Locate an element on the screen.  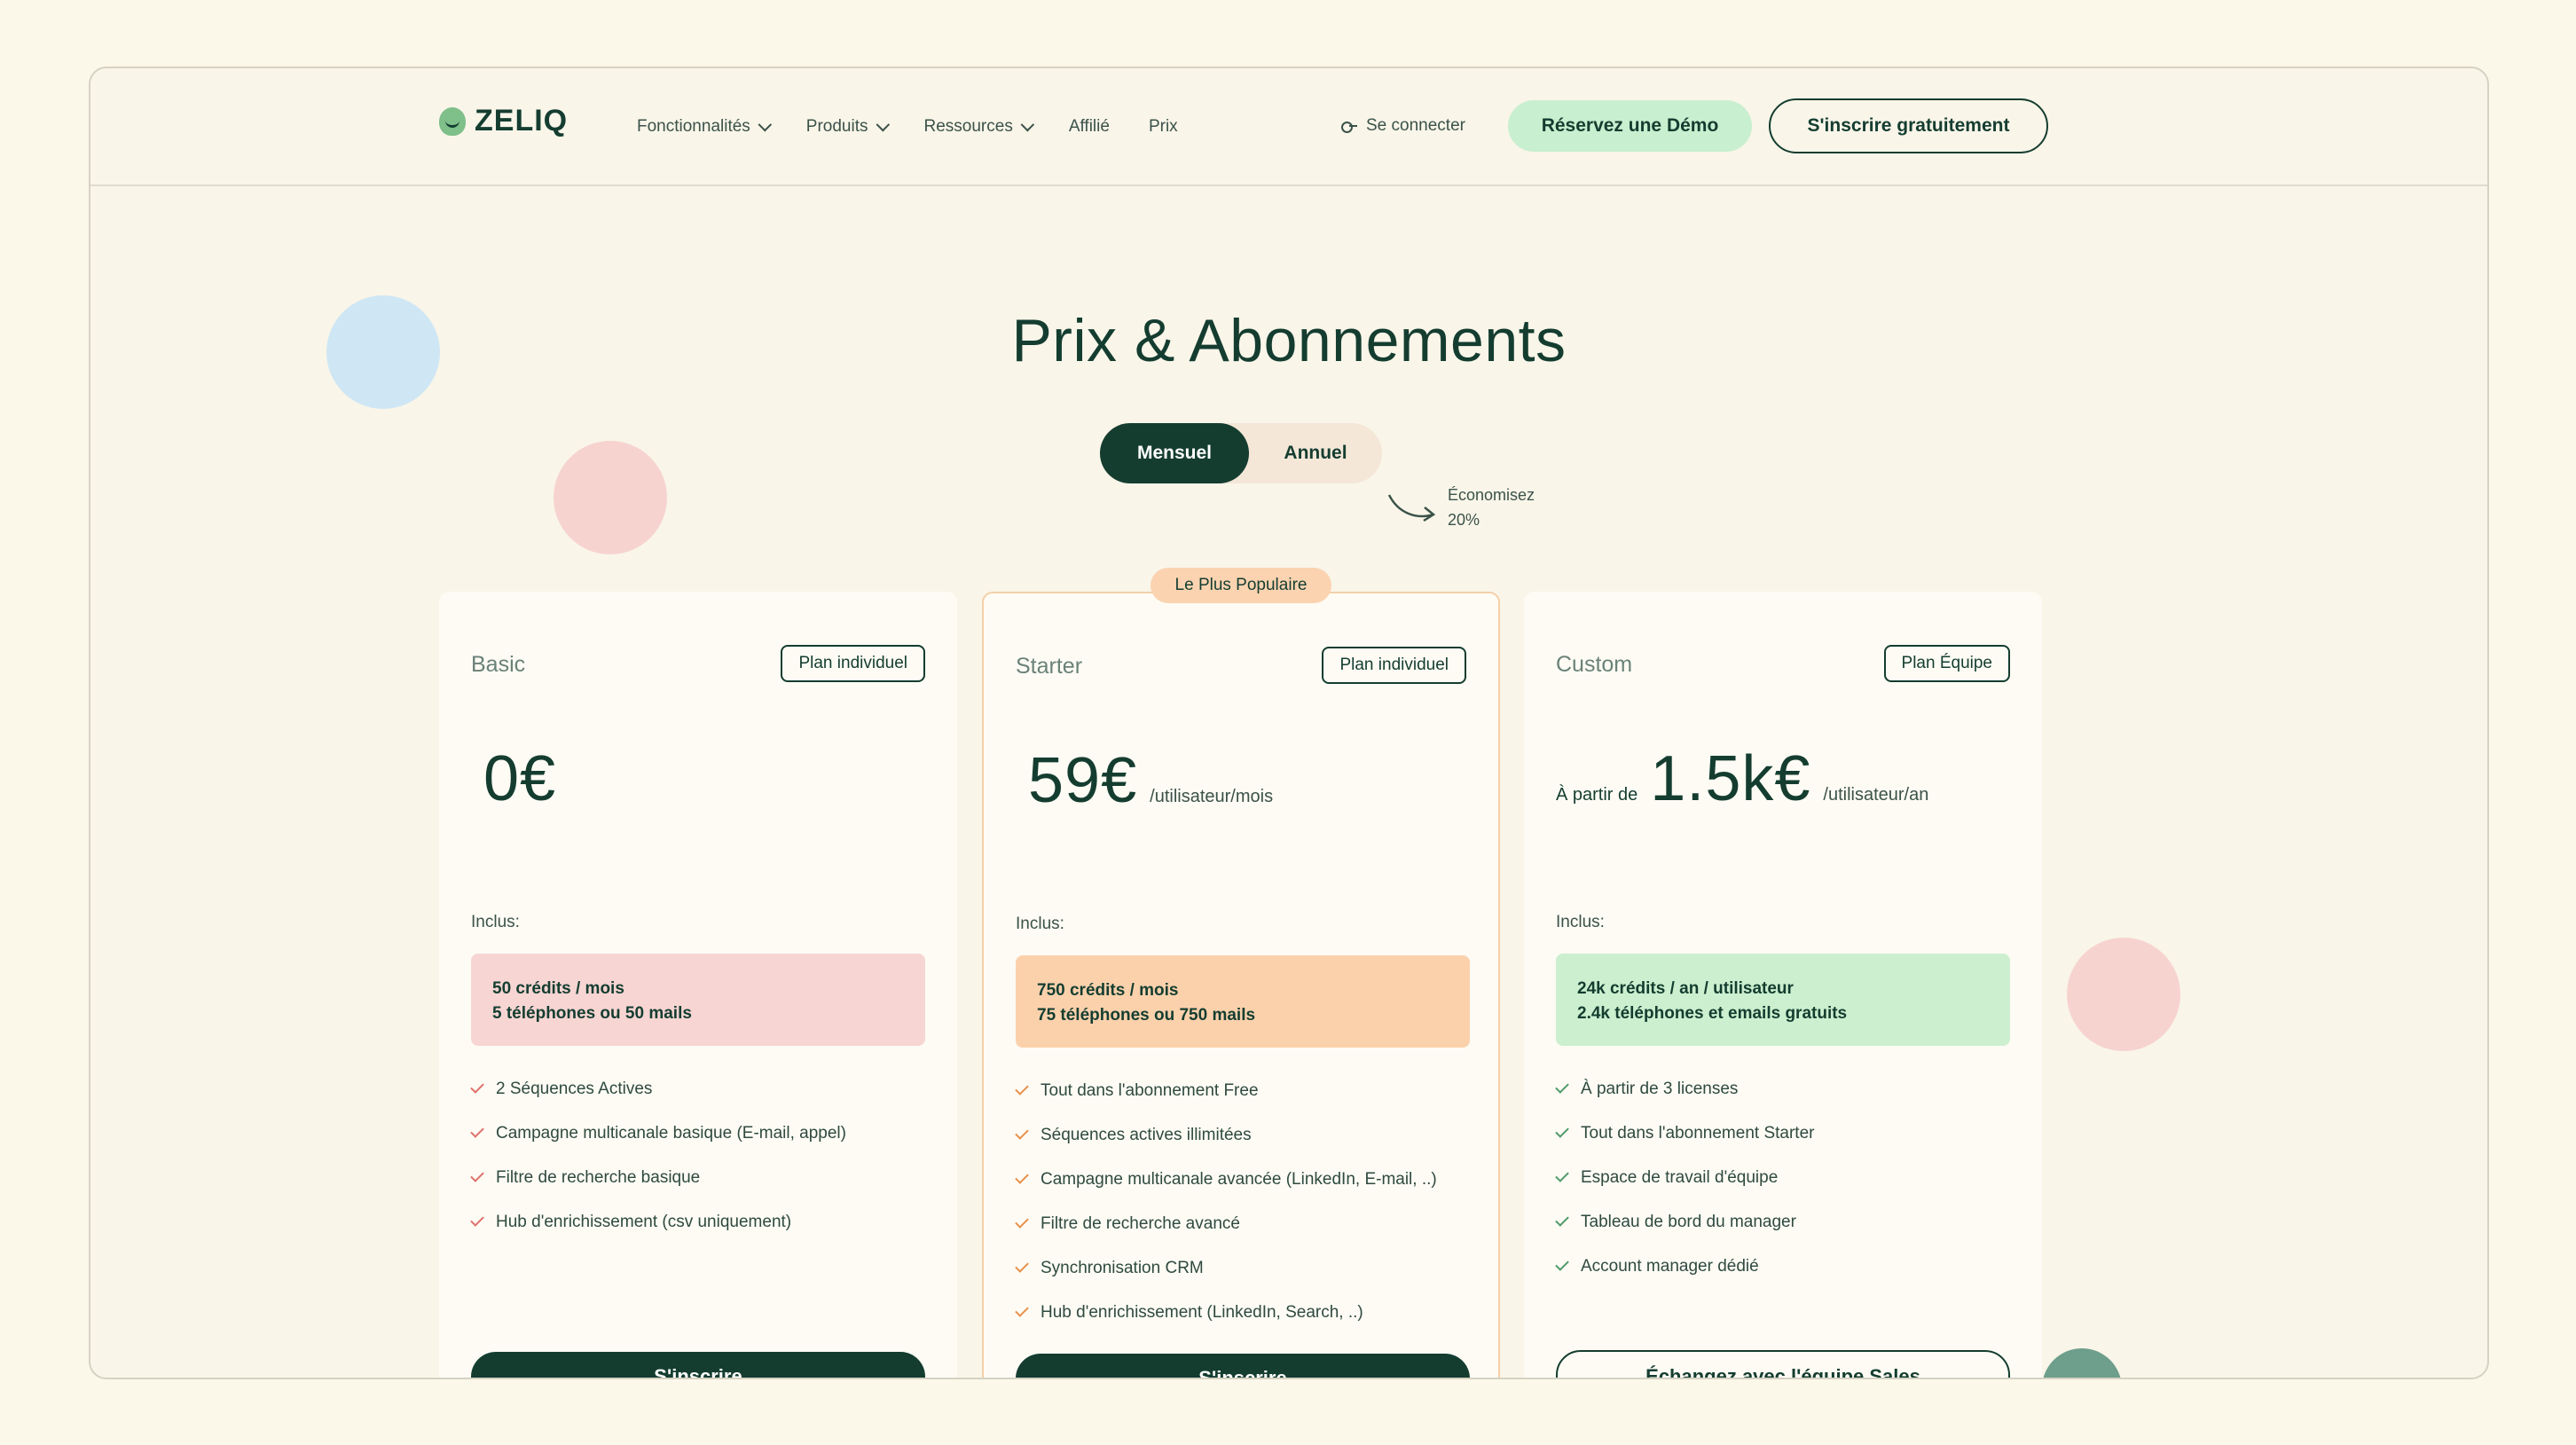
price-value: 0€ is located at coordinates (520, 778).